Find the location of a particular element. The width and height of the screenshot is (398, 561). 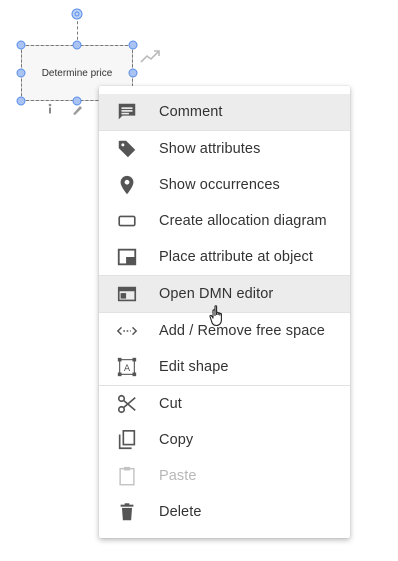

edit-shape-icon: A is located at coordinates (127, 367).